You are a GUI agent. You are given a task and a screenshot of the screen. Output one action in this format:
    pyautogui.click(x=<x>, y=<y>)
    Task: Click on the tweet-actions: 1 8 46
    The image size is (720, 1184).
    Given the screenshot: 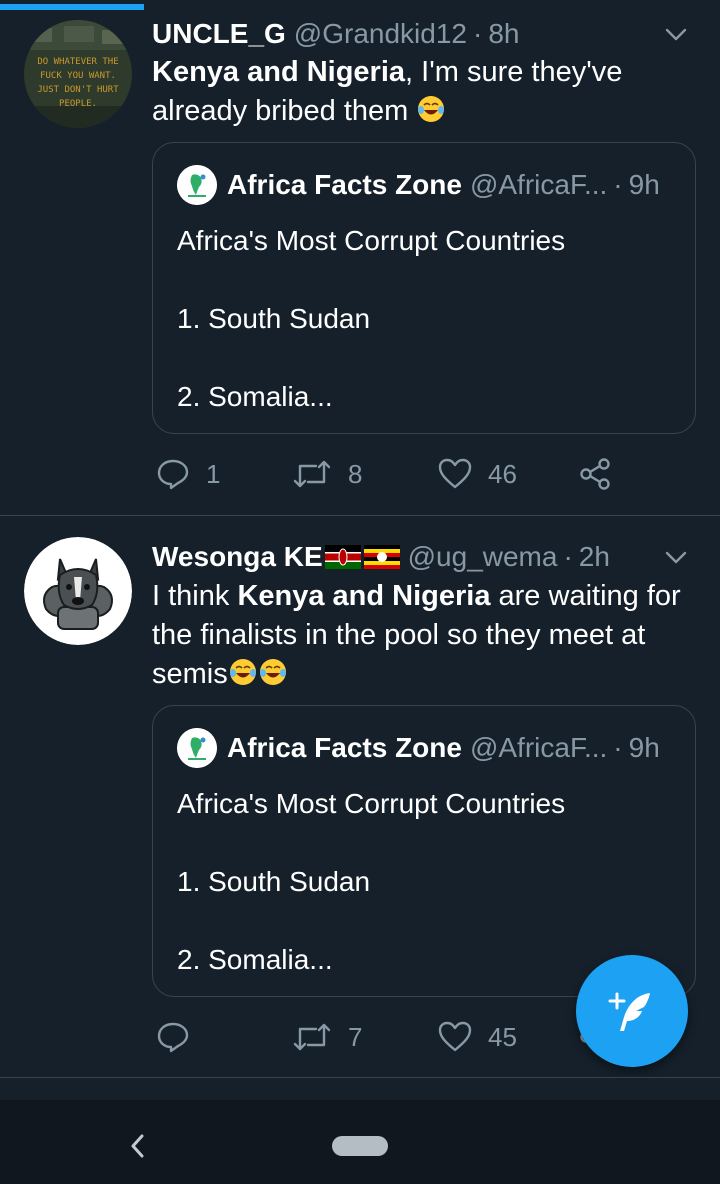 What is the action you would take?
    pyautogui.click(x=432, y=474)
    